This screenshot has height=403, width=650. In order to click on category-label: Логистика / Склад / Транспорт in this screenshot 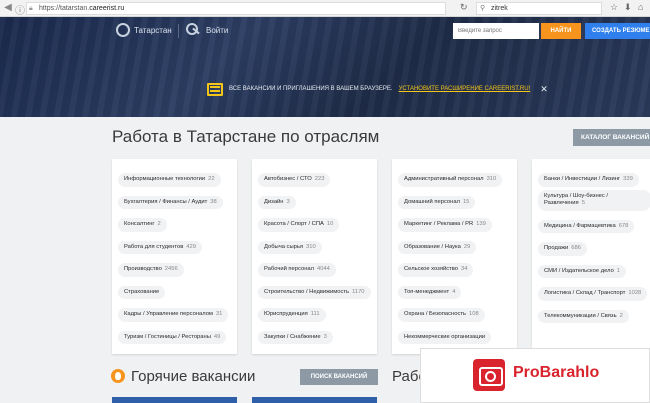, I will do `click(585, 293)`.